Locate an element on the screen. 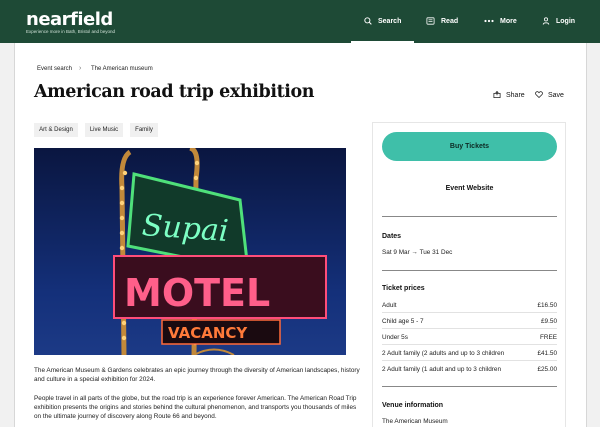 Image resolution: width=600 pixels, height=427 pixels. search-icon is located at coordinates (368, 21).